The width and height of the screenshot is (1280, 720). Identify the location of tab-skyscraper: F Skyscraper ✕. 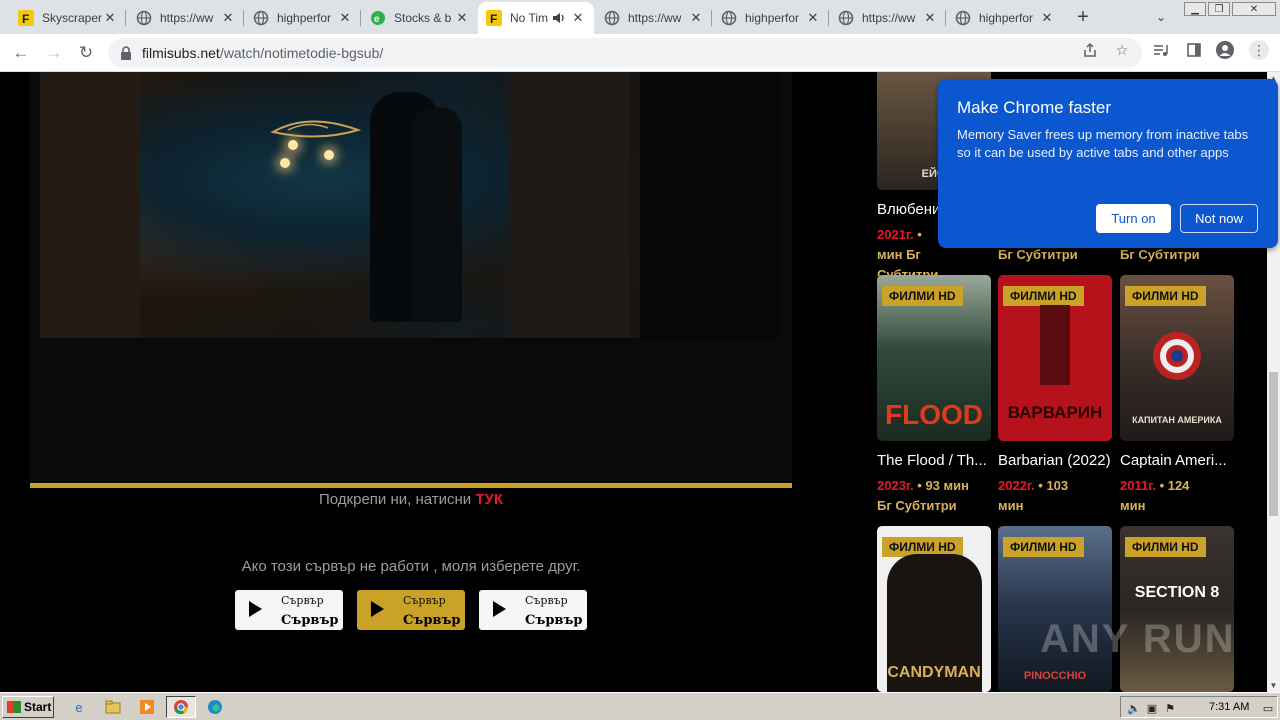
(68, 18).